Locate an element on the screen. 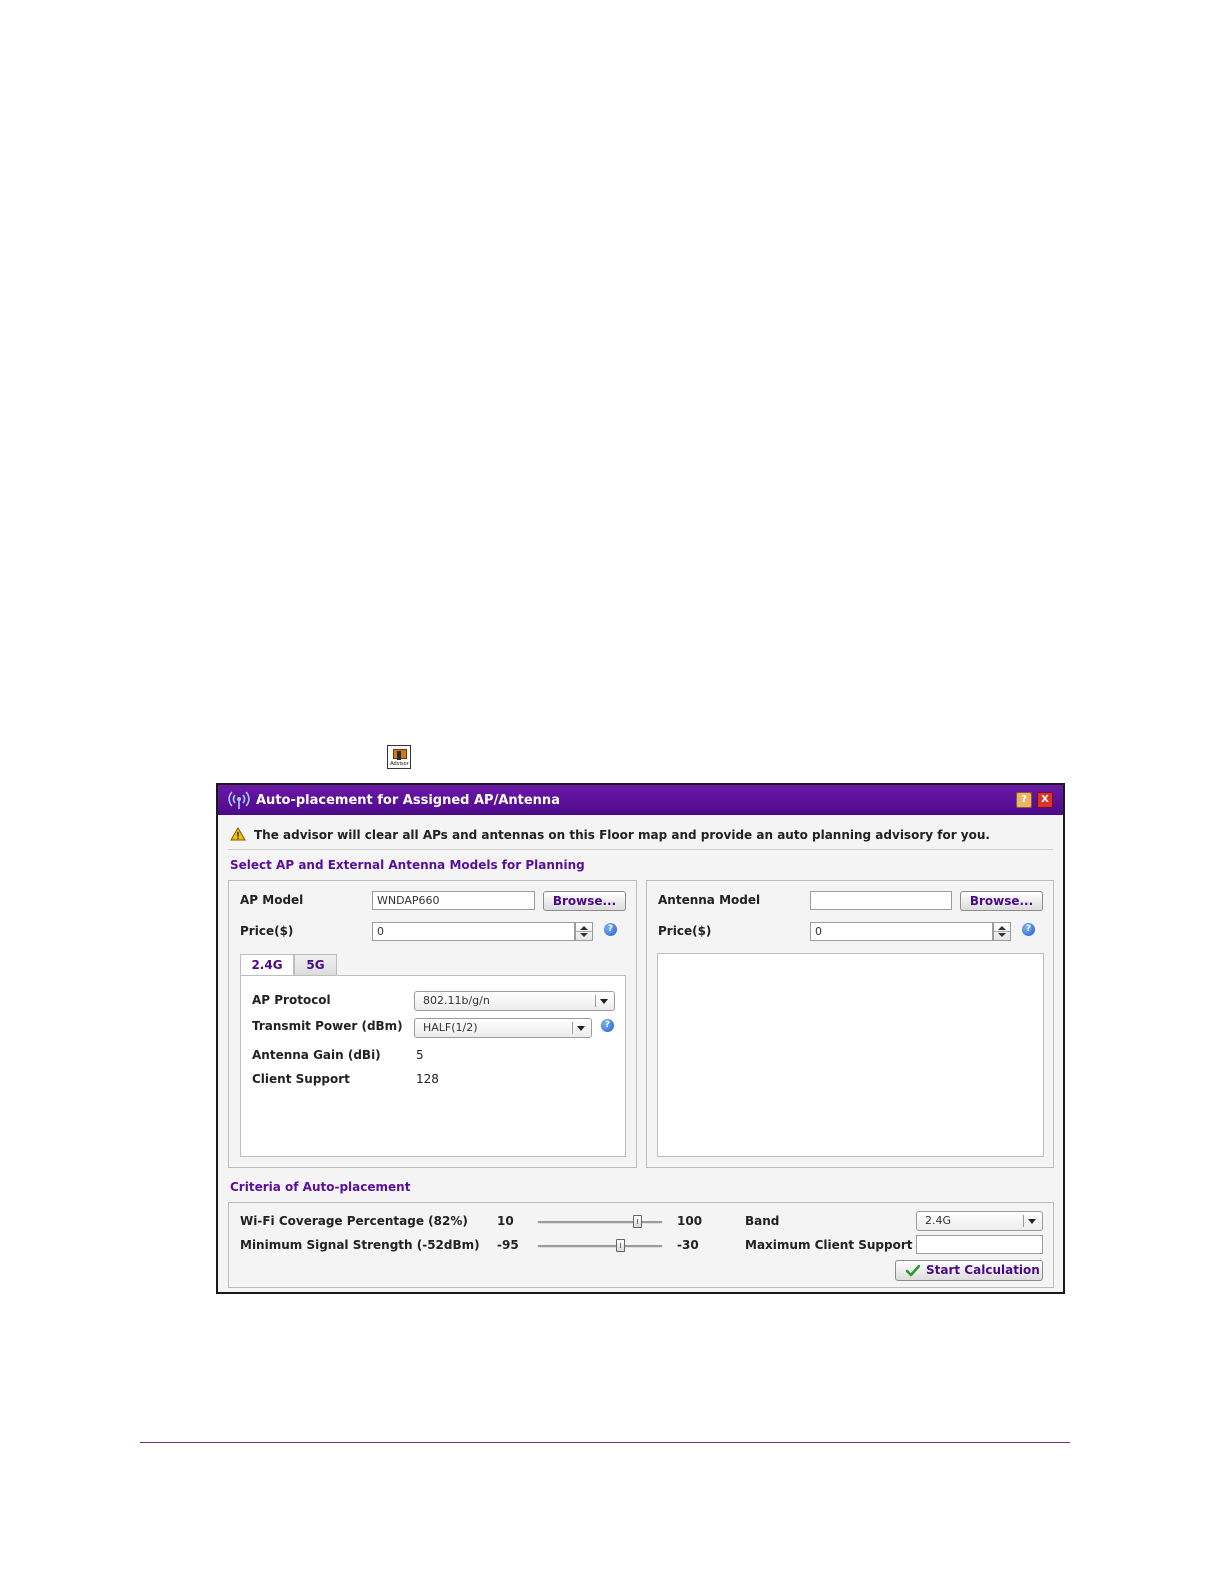 The height and width of the screenshot is (1584, 1224). dialog-title: Auto-placement for Assigned AP/Antenna is located at coordinates (408, 800).